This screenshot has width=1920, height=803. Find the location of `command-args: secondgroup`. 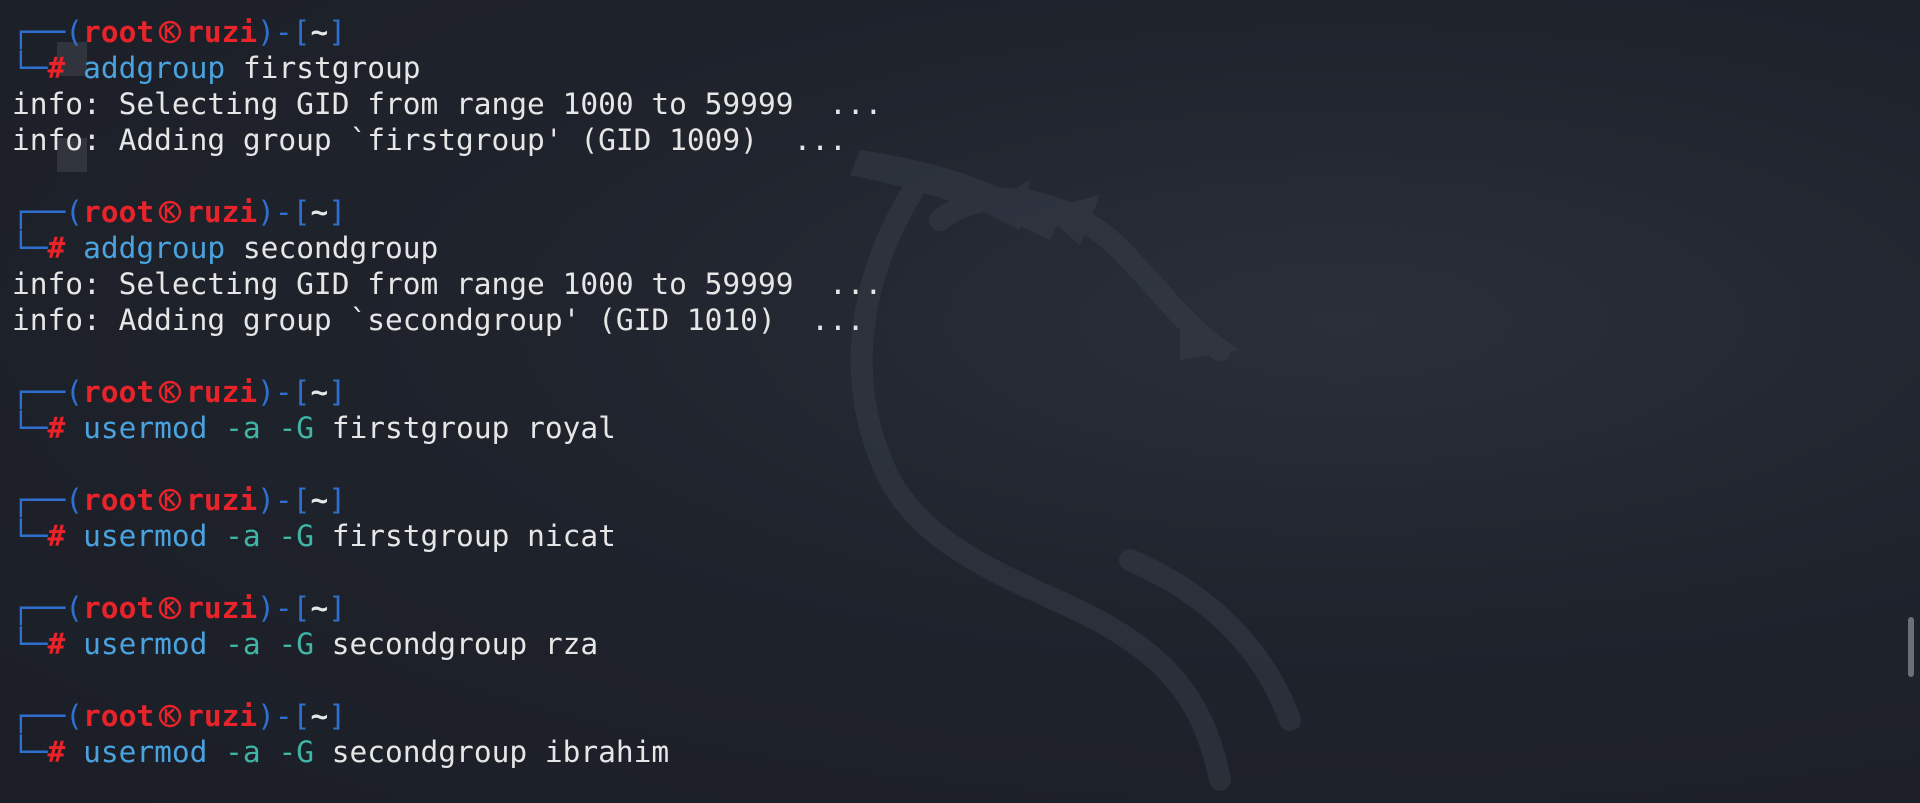

command-args: secondgroup is located at coordinates (332, 248).